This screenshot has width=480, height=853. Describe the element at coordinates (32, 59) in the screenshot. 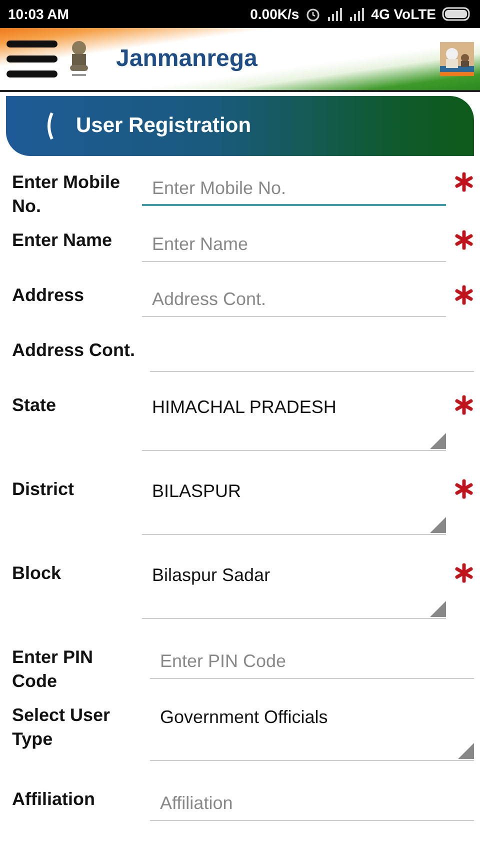

I see `menu-icon` at that location.